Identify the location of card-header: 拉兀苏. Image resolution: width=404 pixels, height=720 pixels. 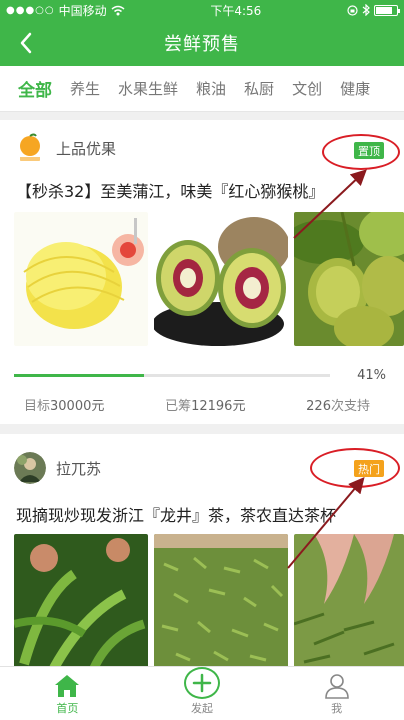
(57, 468).